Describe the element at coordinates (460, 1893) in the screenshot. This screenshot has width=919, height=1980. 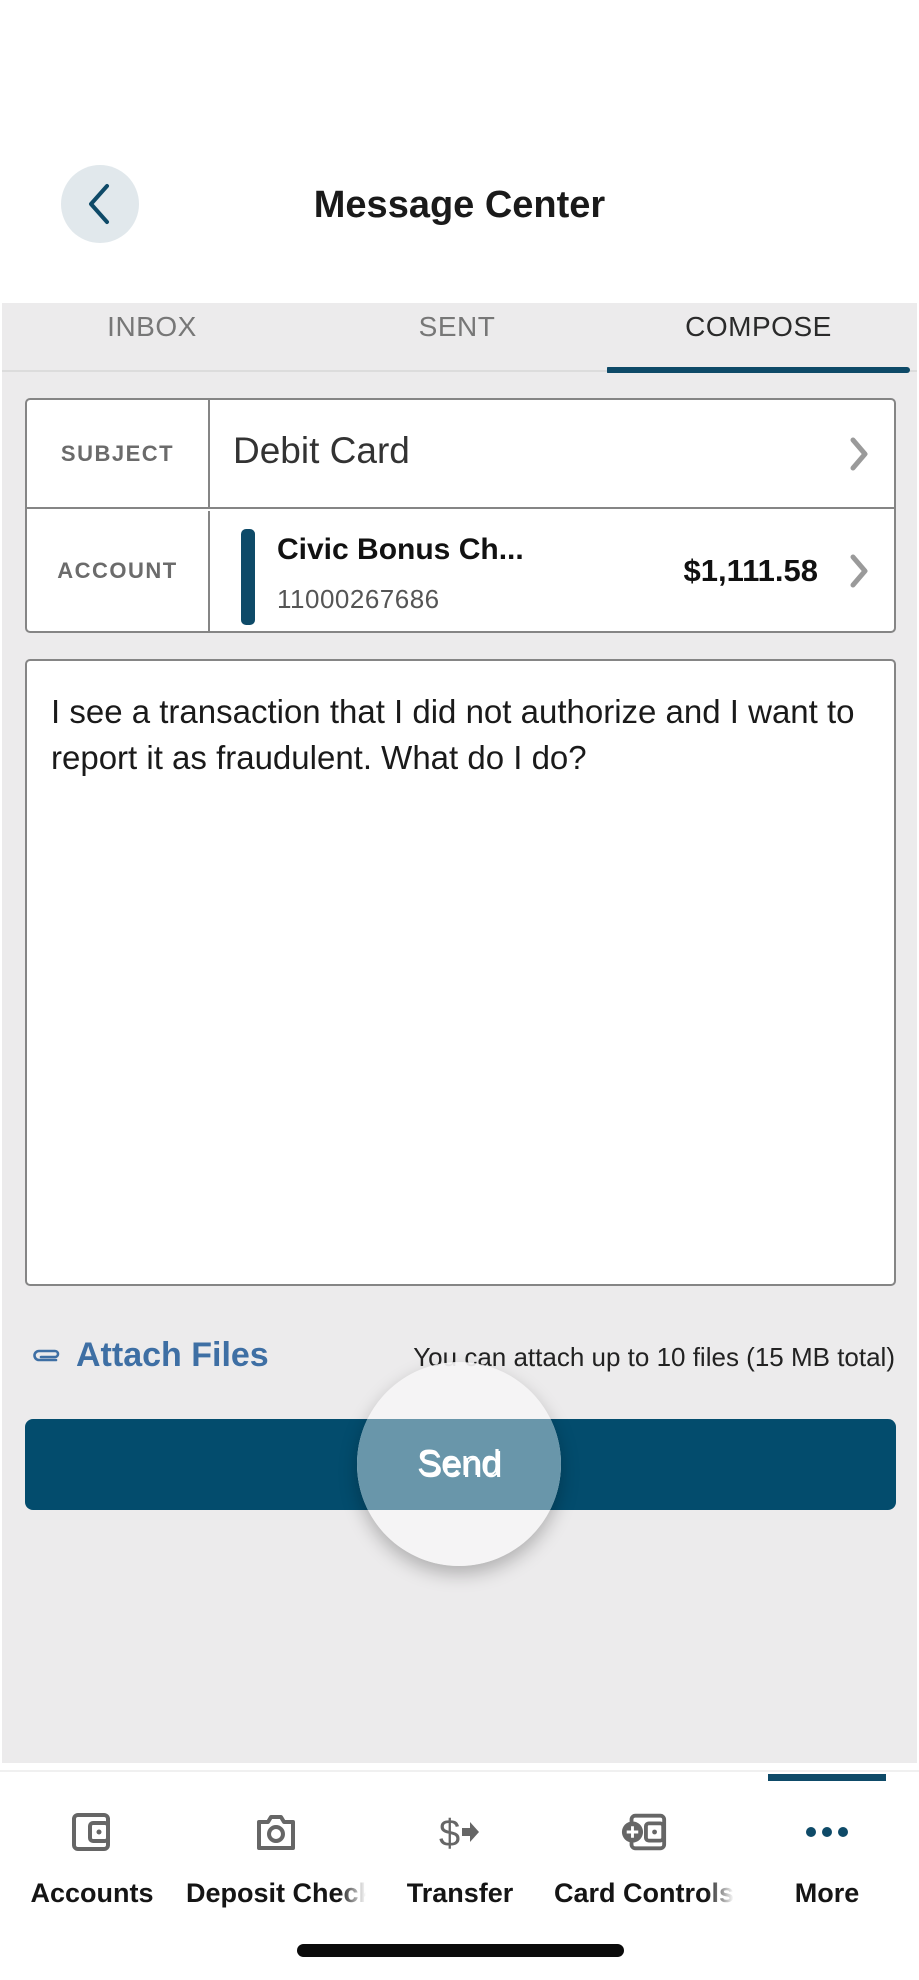
I see `nav-label-transfer: Transfer` at that location.